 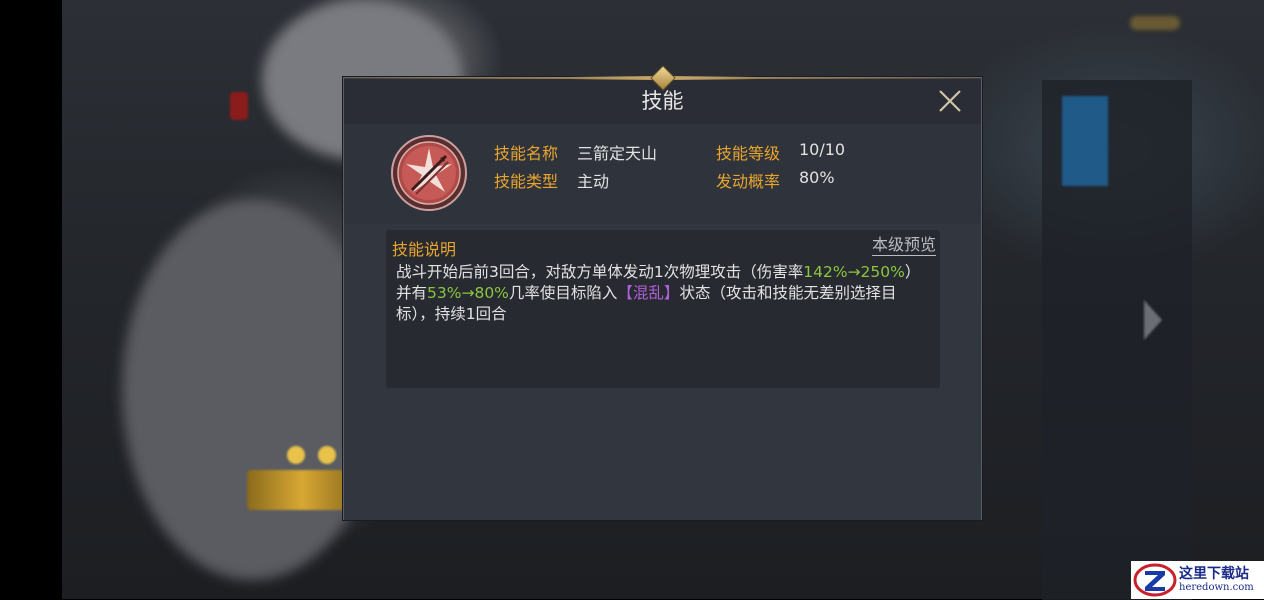 I want to click on desc-segment: 战斗开始后前3回合，对敌方单体发动1次物理攻击（伤害率, so click(x=600, y=272).